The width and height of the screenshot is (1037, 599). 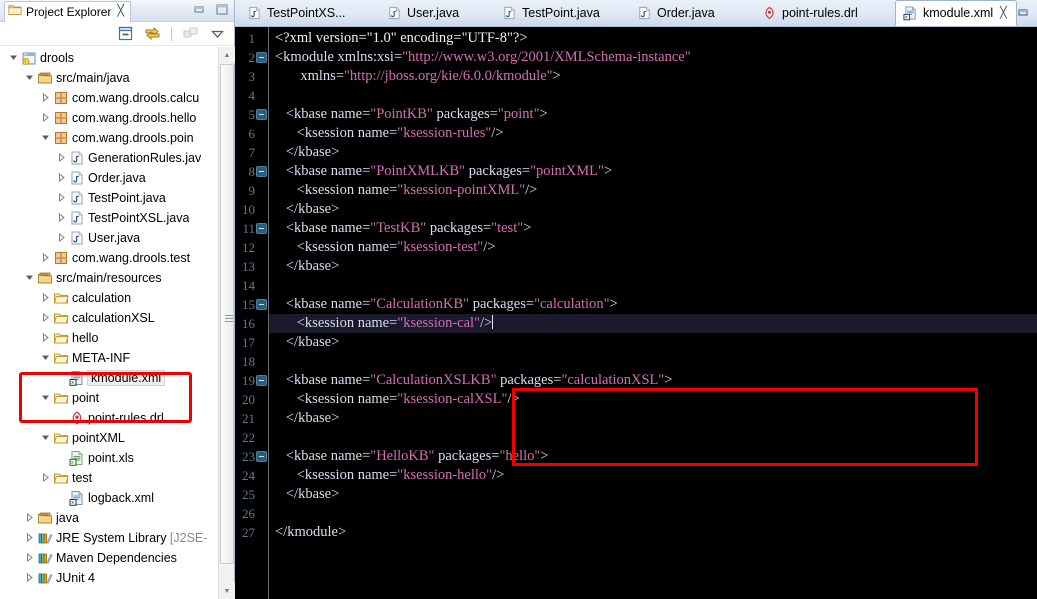 I want to click on tree-item-point-rules-drl: point-rules.drl, so click(x=117, y=418).